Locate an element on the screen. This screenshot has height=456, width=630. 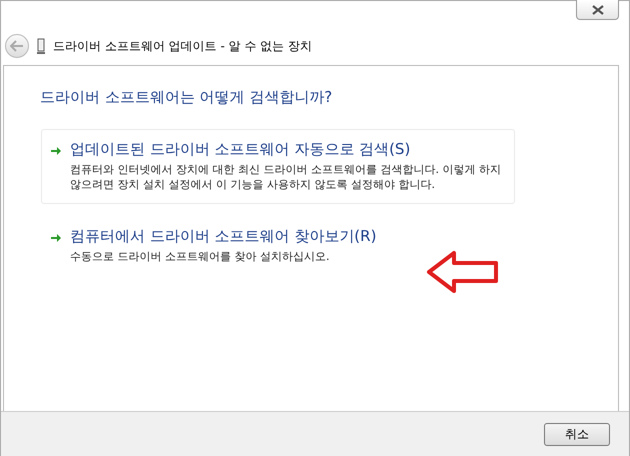
option-link: 업데이트된 드라이버 소프트웨어 자동으로 검색(S) 컴퓨터와 인터넷에서 장치에 대한 최신 드라이버 소프트웨어를 검색합니다. 이렇게 하지 않으려면 장치 설치 설정에서 이 기능을 사용하지 않도록 설정해야 합니다. is located at coordinates (278, 166).